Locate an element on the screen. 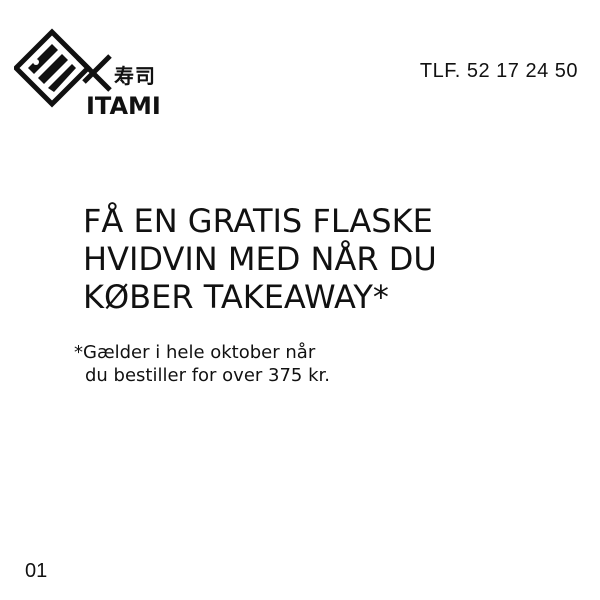 The width and height of the screenshot is (600, 600). logo-wordmark: ITAMI is located at coordinates (123, 106).